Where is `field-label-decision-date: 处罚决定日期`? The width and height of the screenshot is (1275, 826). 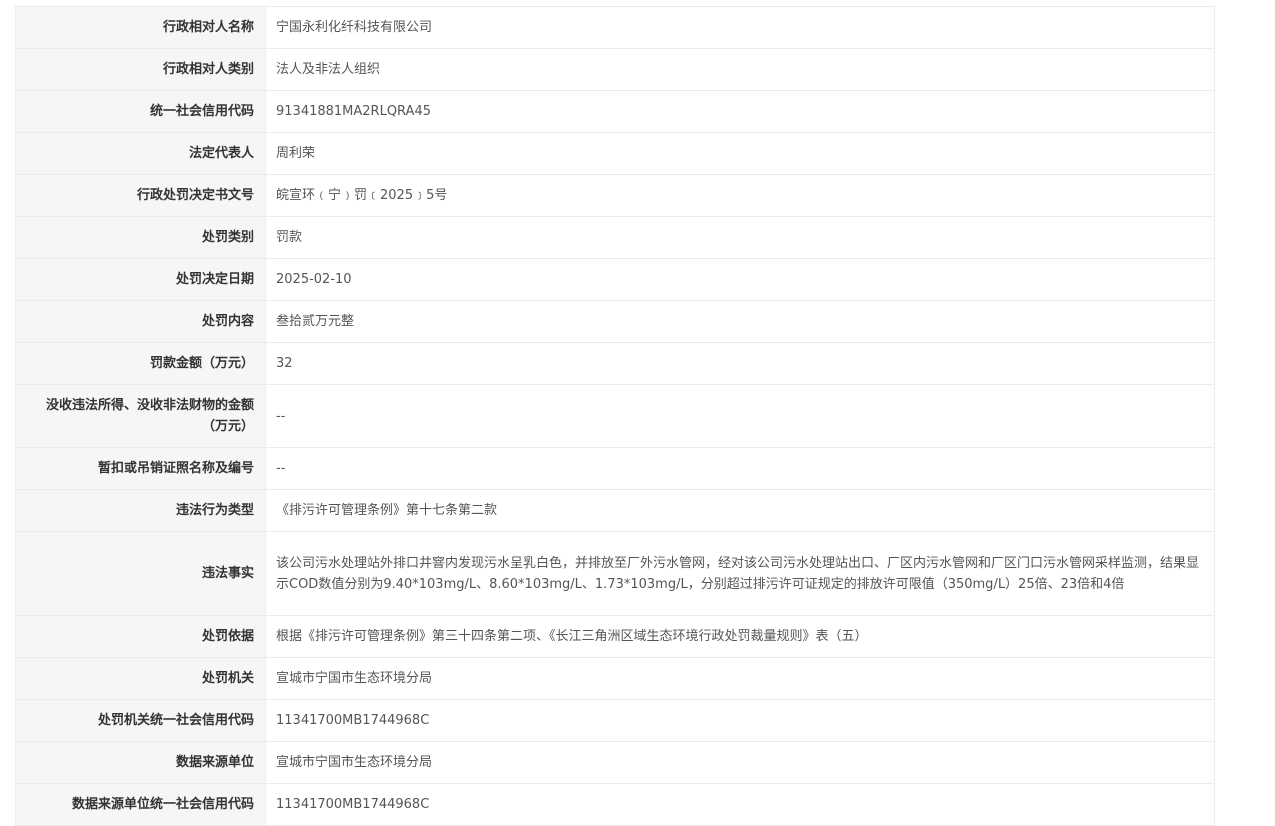 field-label-decision-date: 处罚决定日期 is located at coordinates (140, 279).